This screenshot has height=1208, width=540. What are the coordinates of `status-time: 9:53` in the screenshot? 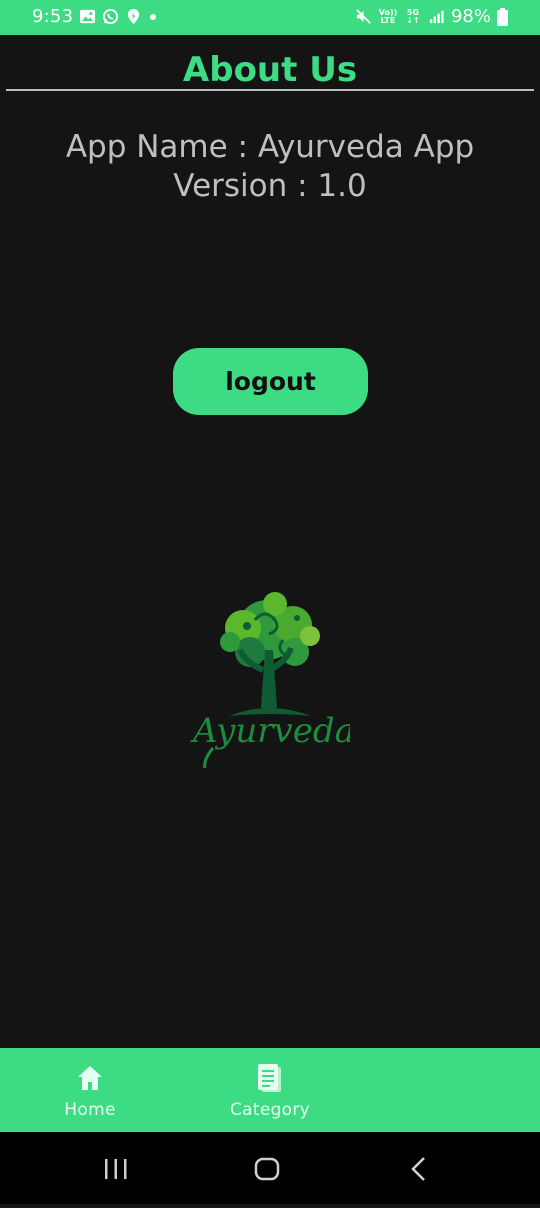 It's located at (53, 16).